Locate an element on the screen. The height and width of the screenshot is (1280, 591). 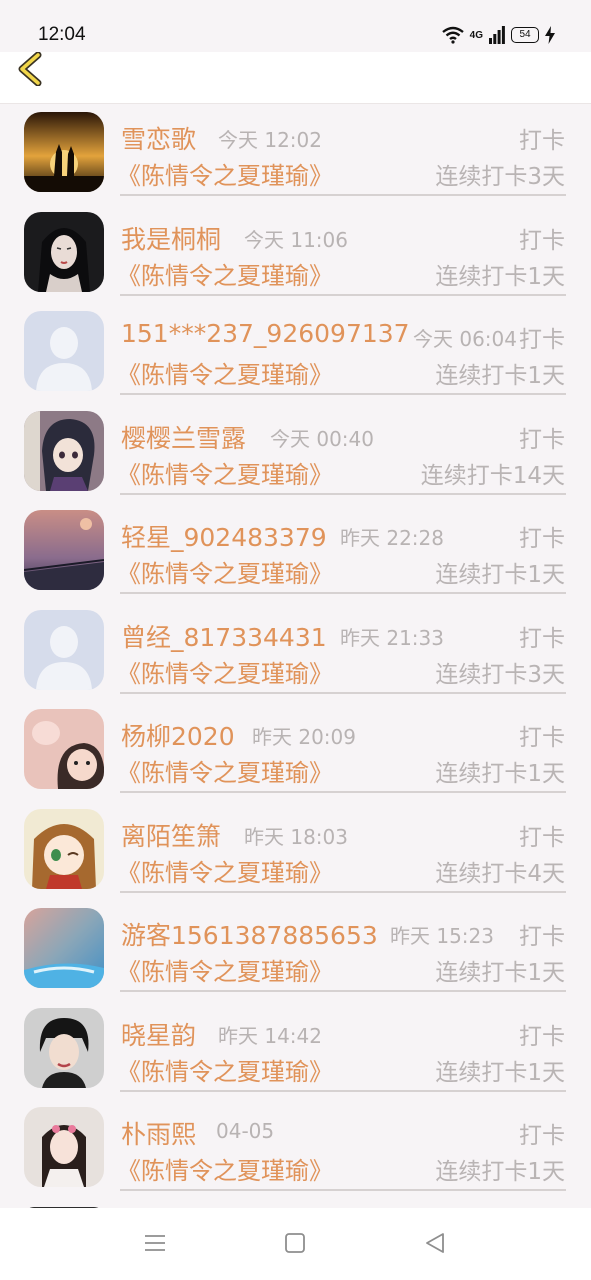
user-name: 杨柳2020 is located at coordinates (178, 736).